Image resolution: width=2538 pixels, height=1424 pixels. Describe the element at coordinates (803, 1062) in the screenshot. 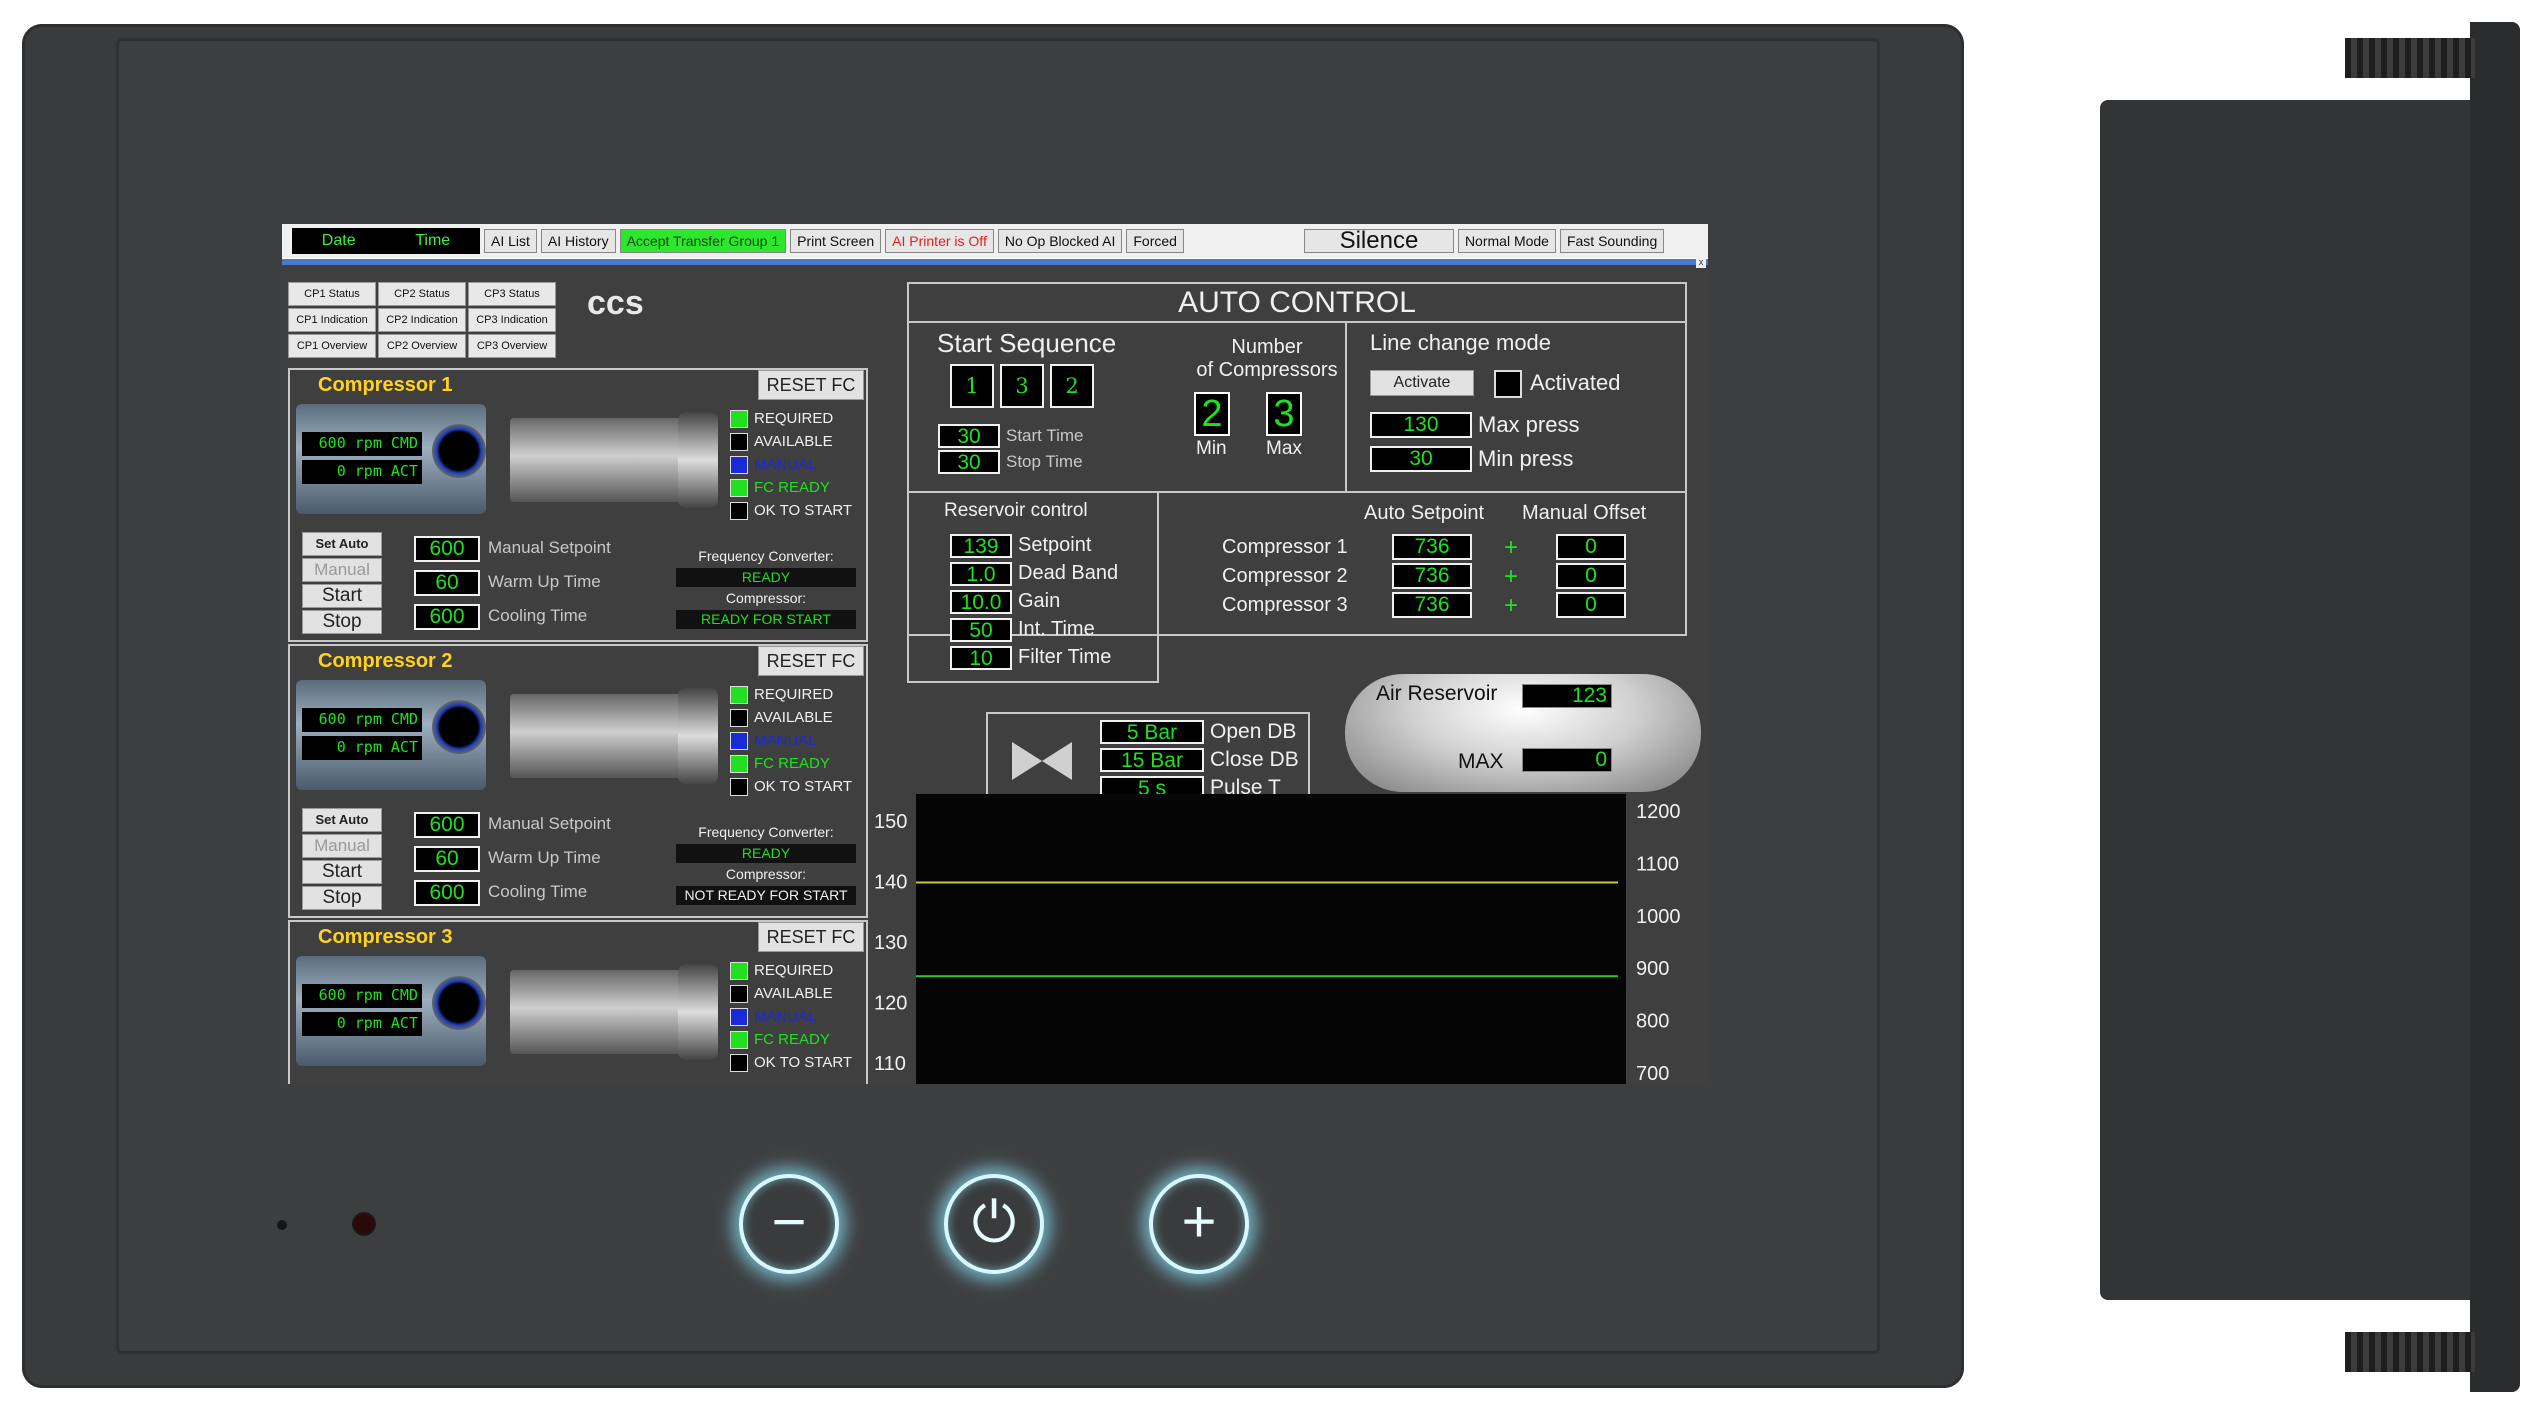

I see `led-label-ok-to-start: OK TO START` at that location.